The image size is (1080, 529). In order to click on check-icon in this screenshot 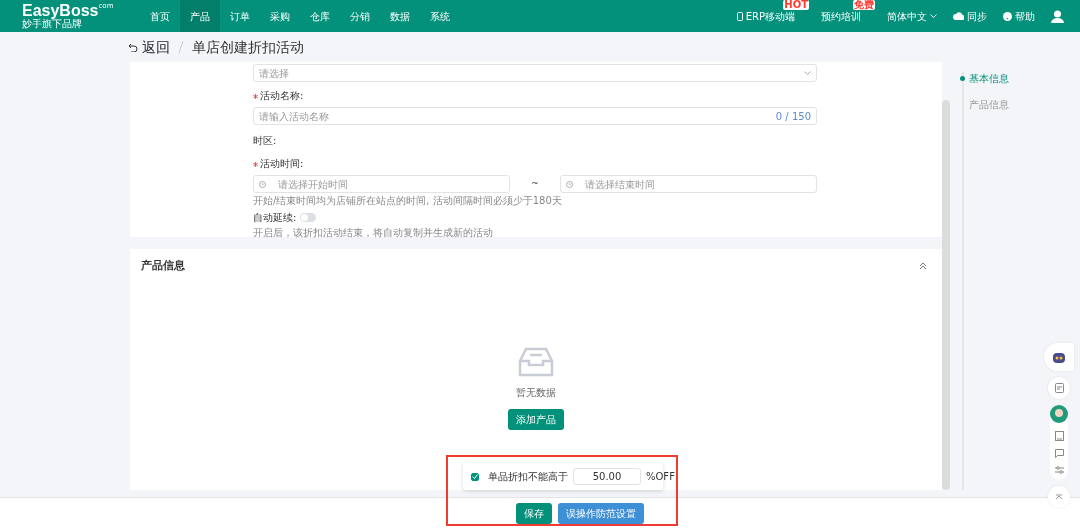, I will do `click(475, 476)`.